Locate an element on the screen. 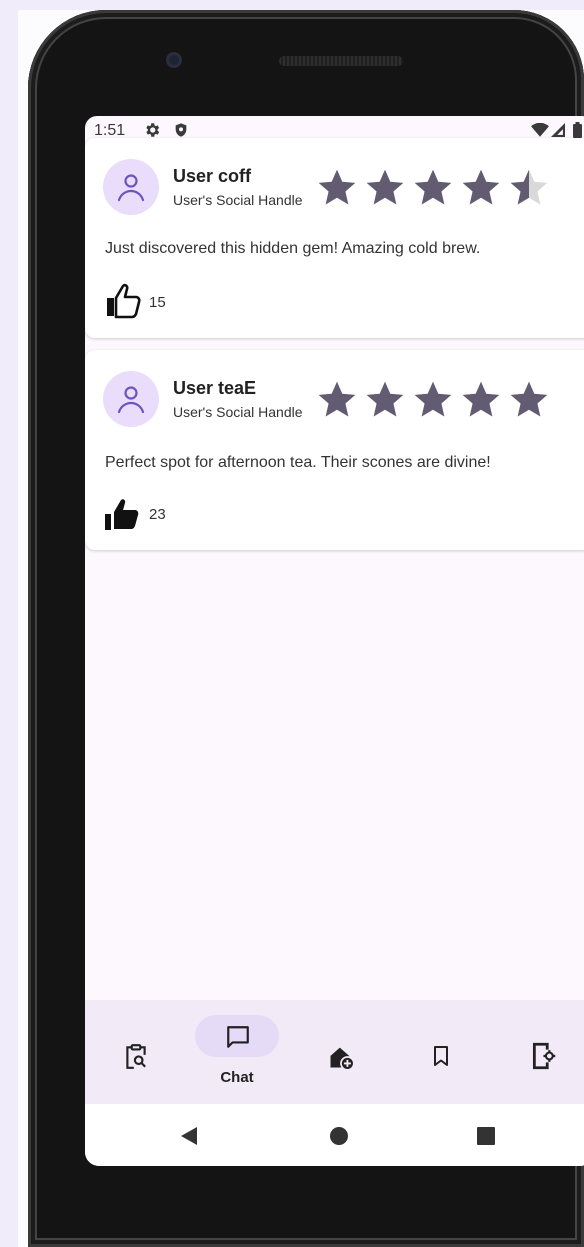 The width and height of the screenshot is (584, 1247). system-navigation-bar is located at coordinates (334, 1135).